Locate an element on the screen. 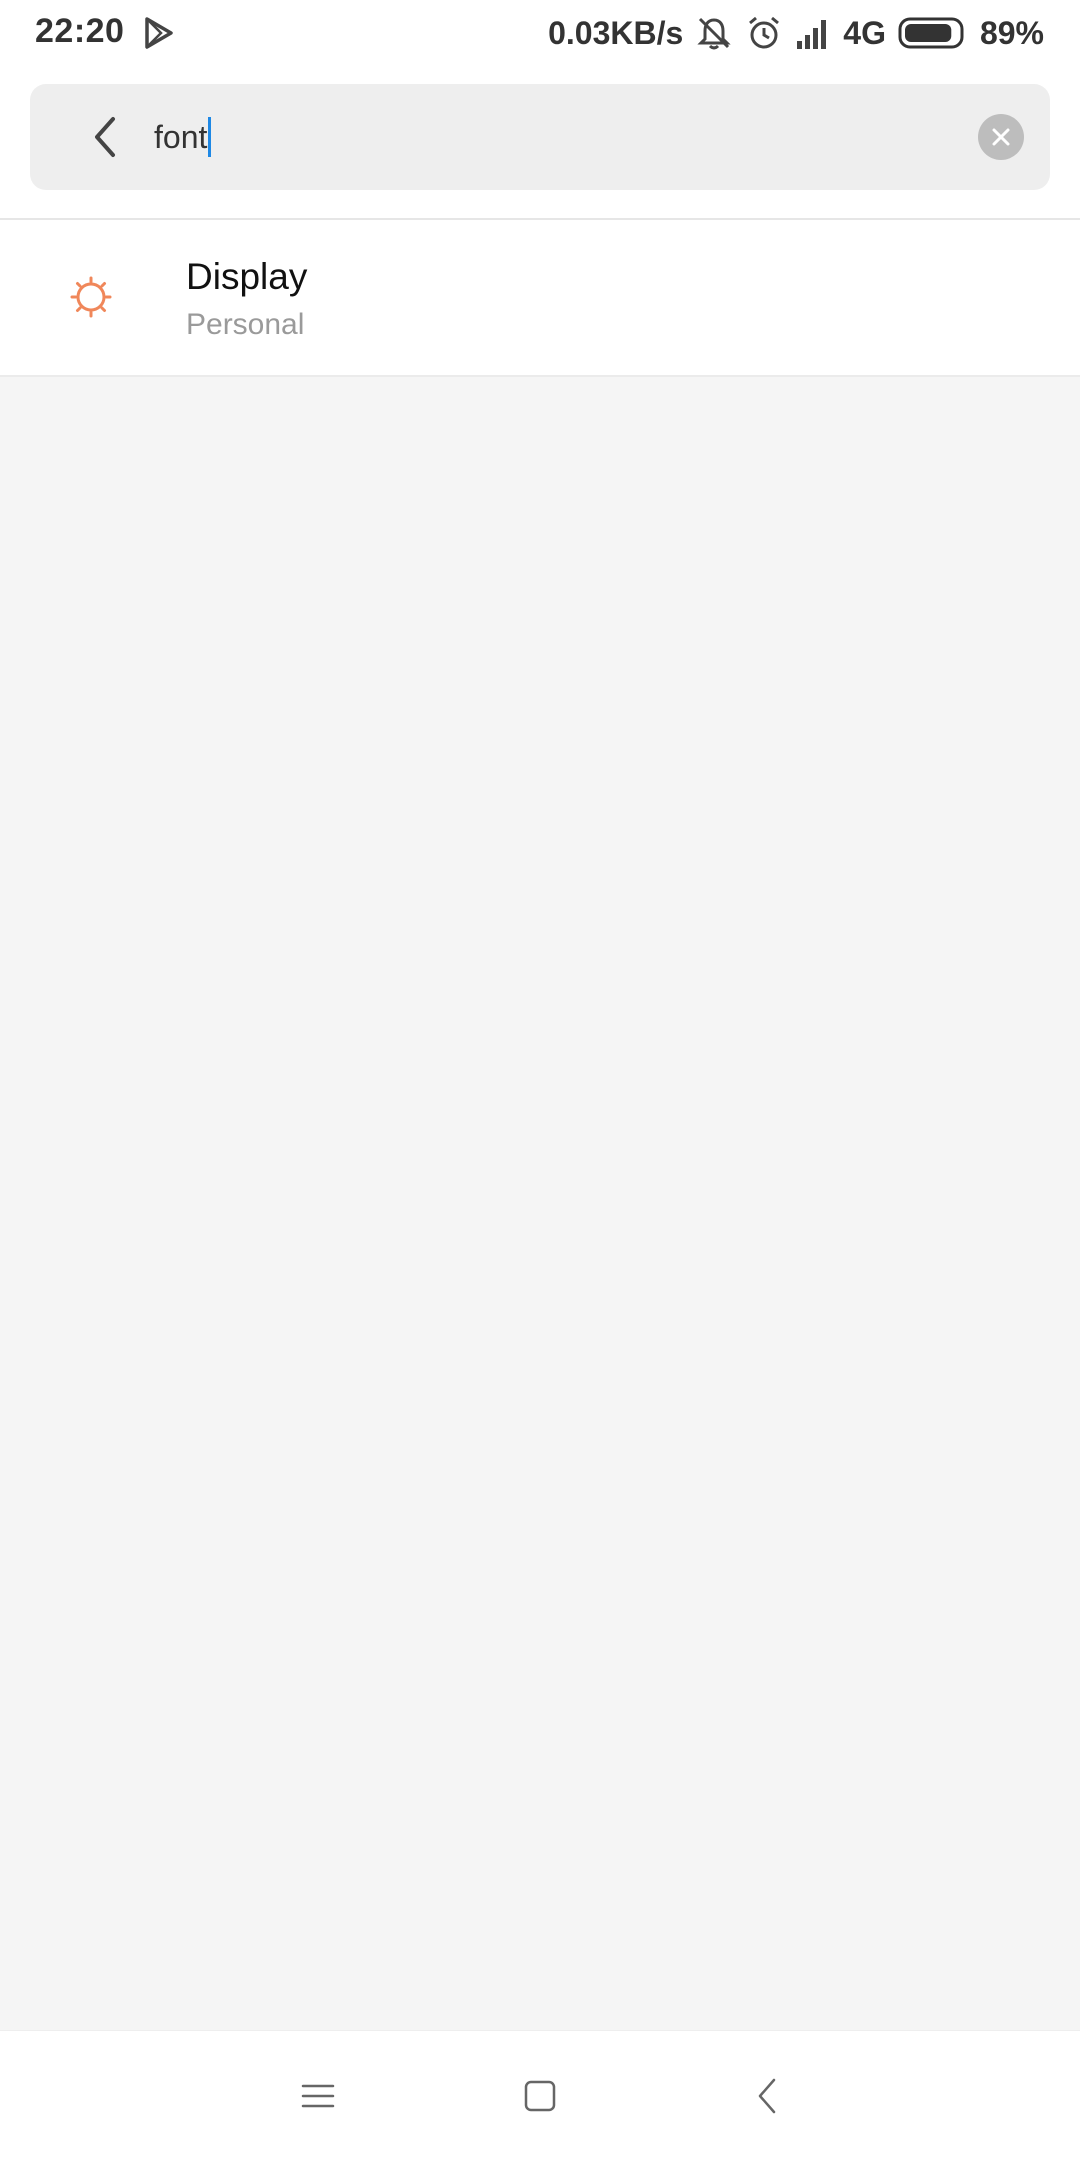 The height and width of the screenshot is (2161, 1080). home-icon is located at coordinates (540, 2096).